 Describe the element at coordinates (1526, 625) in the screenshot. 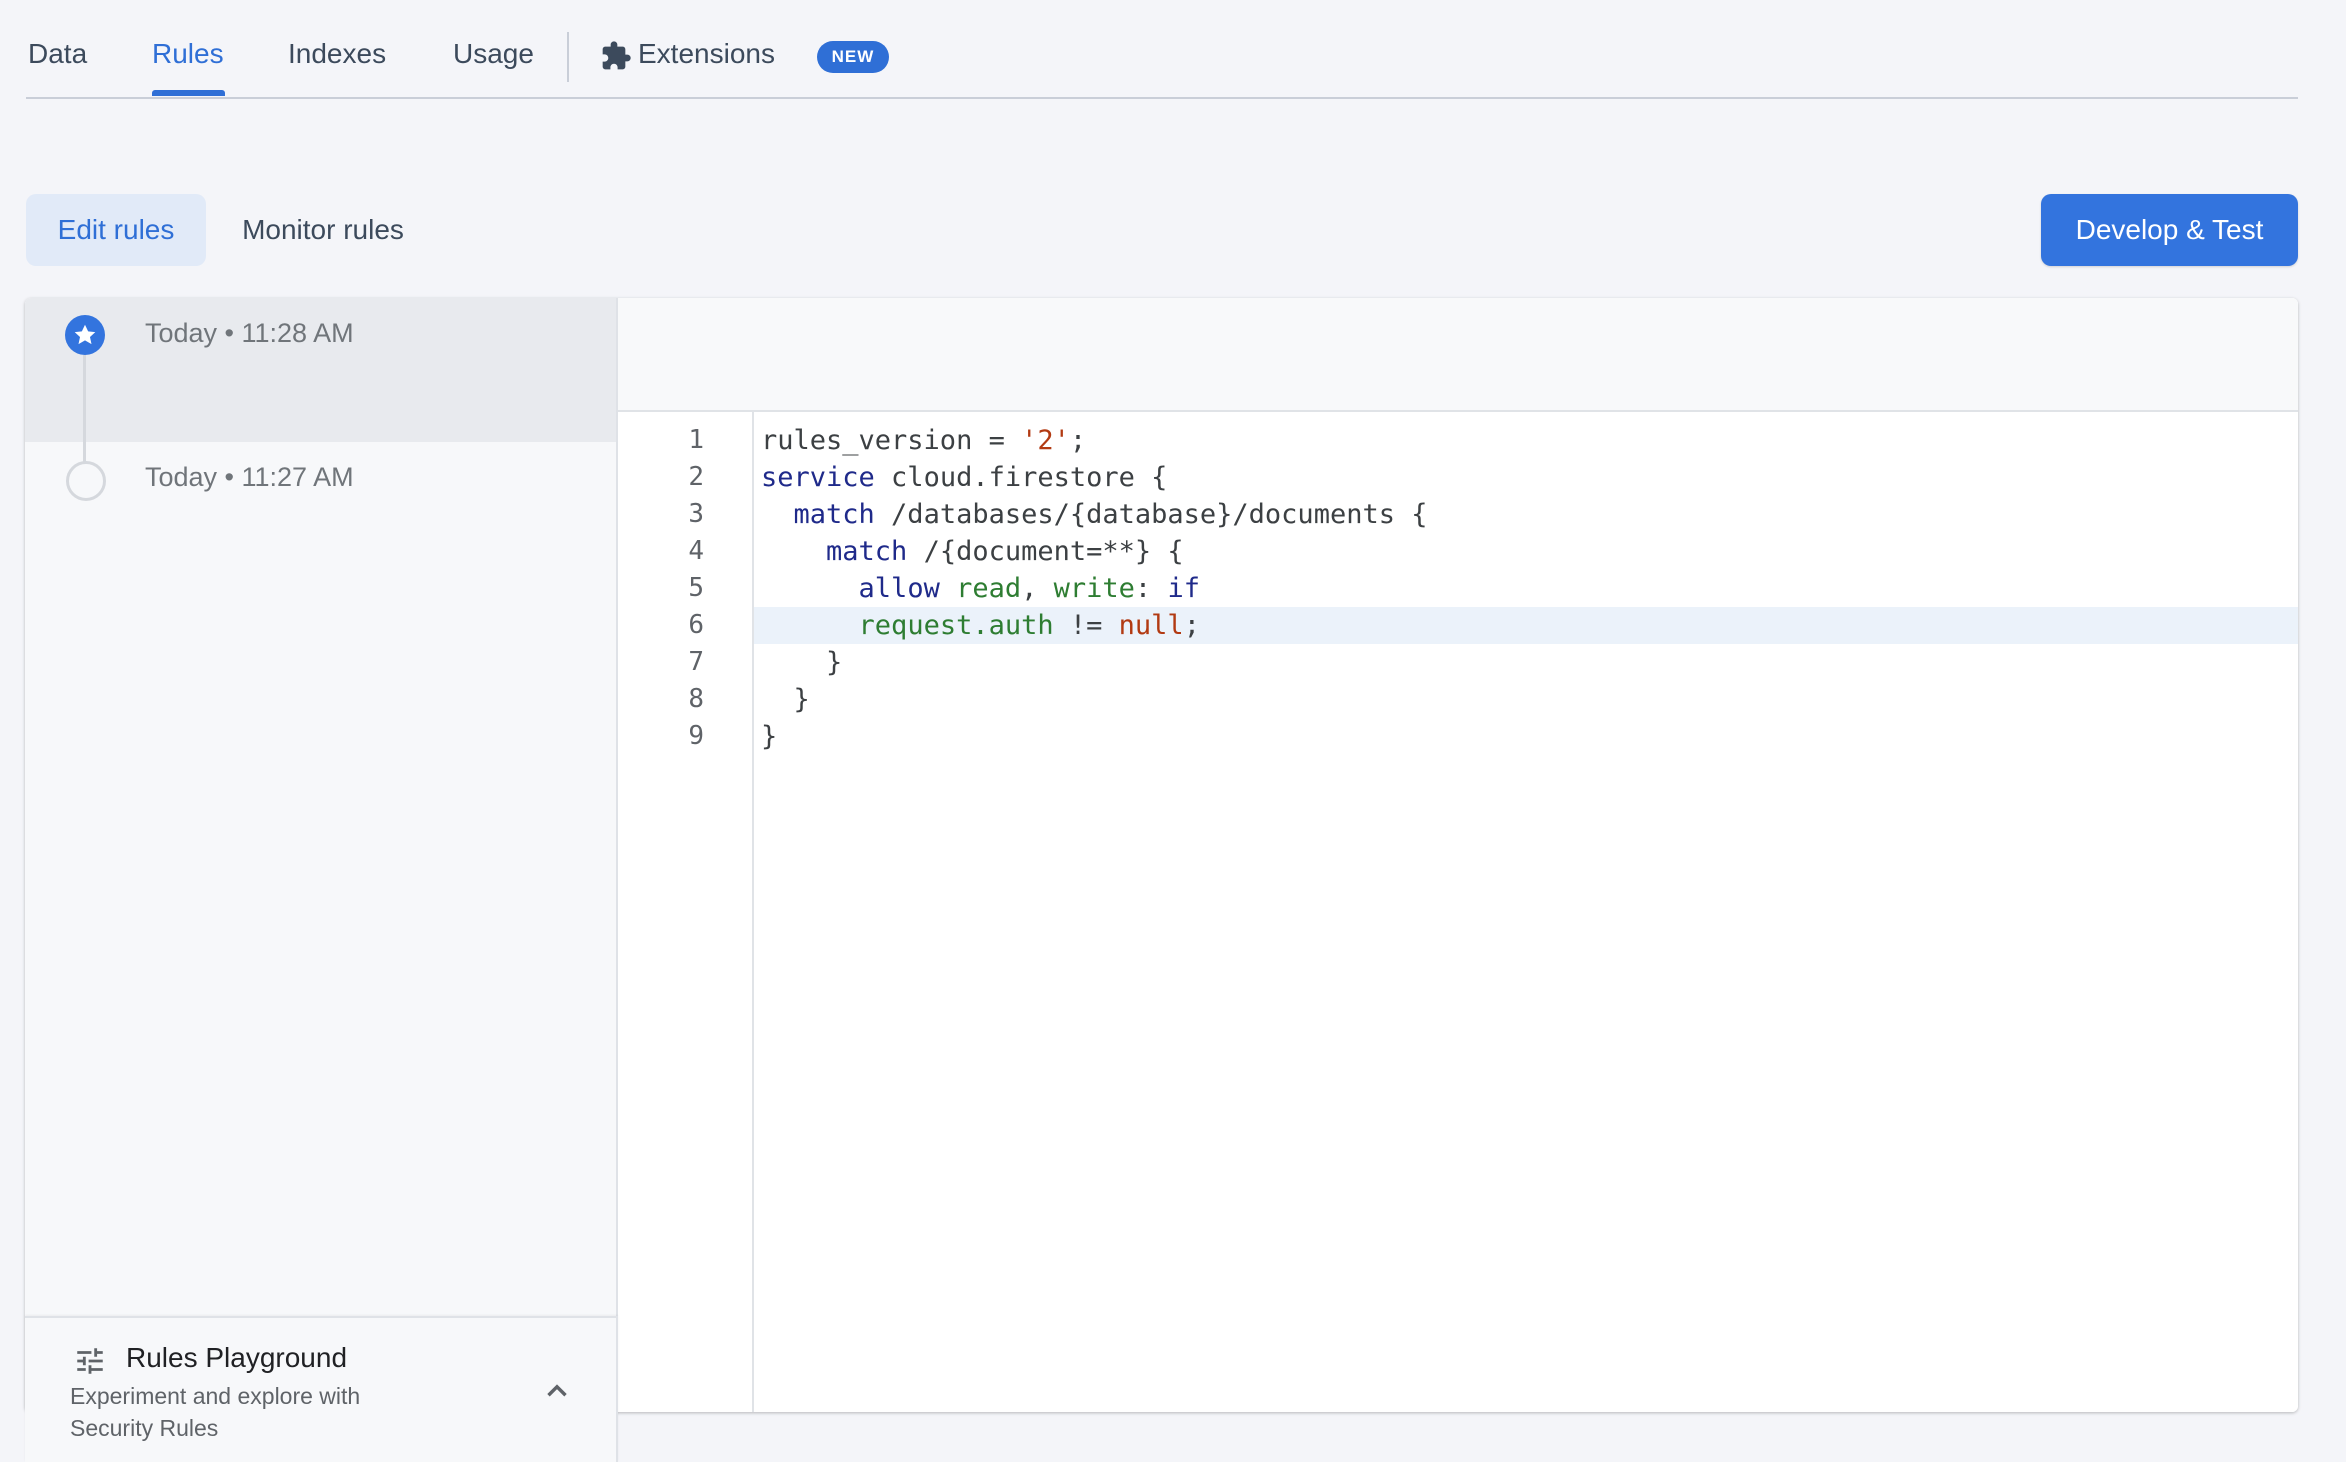

I see `code-line-6: request.auth != null;` at that location.